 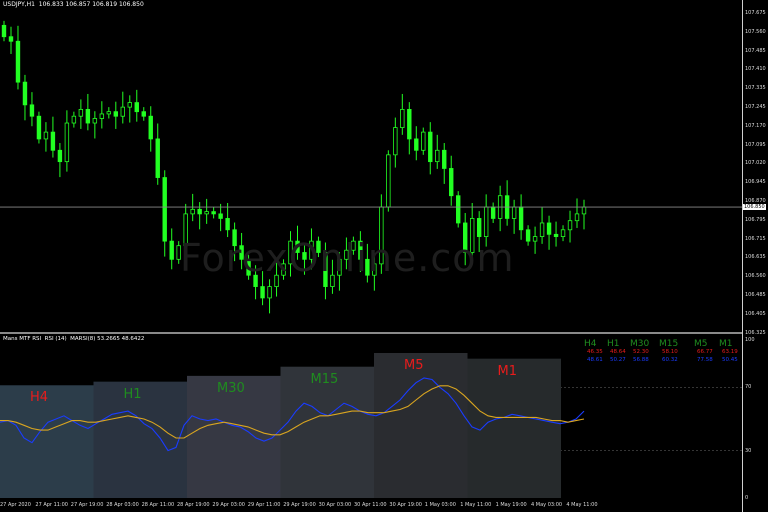 I want to click on tf-rsi-value: 58.10, so click(x=670, y=352).